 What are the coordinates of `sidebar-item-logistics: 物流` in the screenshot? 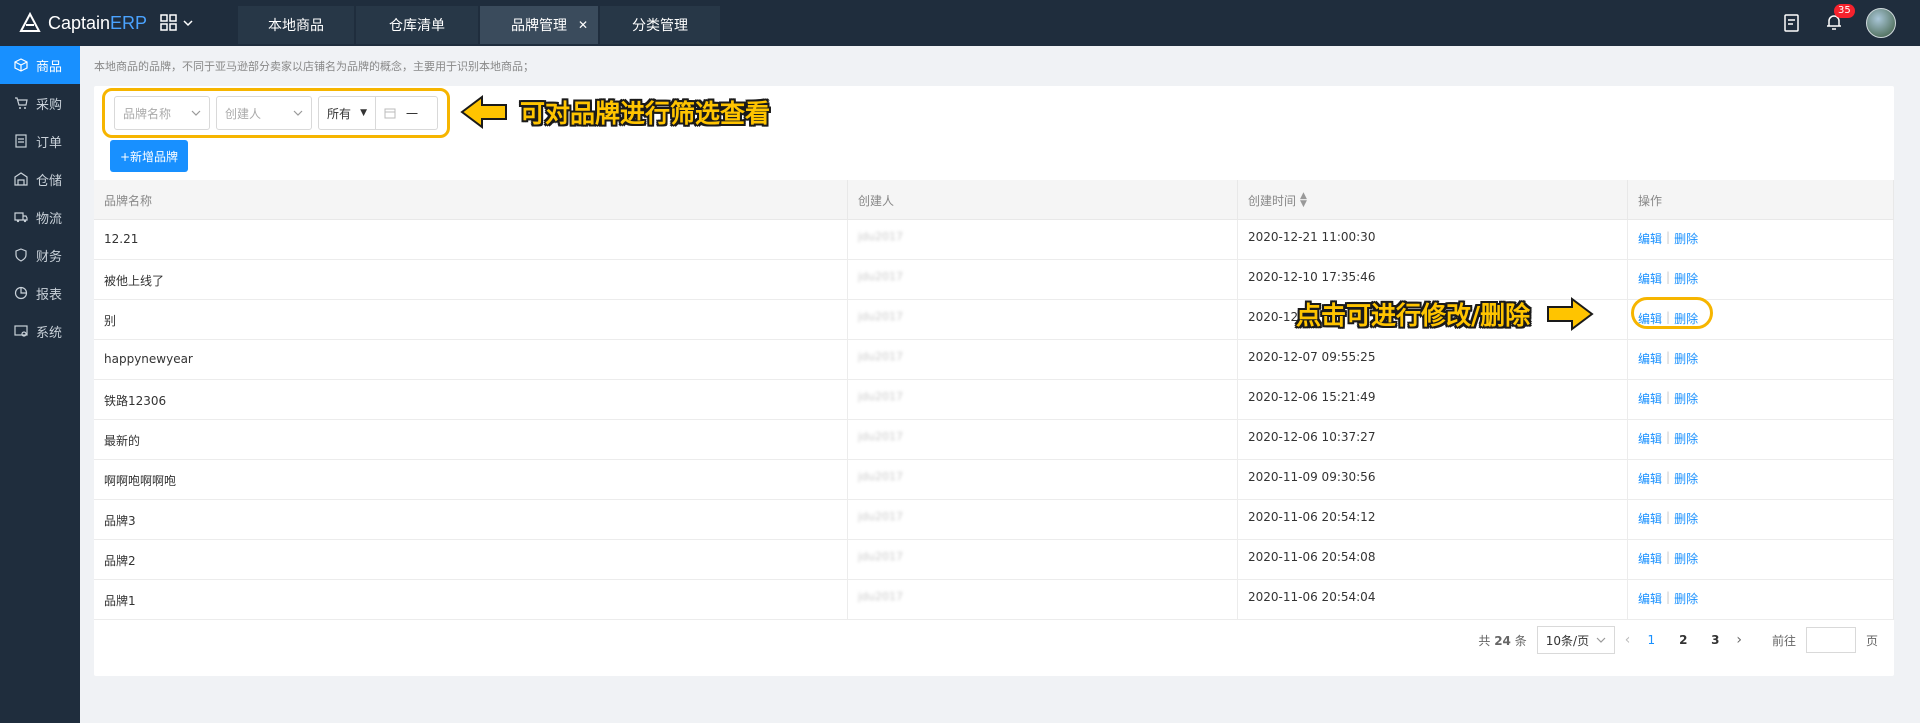 It's located at (40, 217).